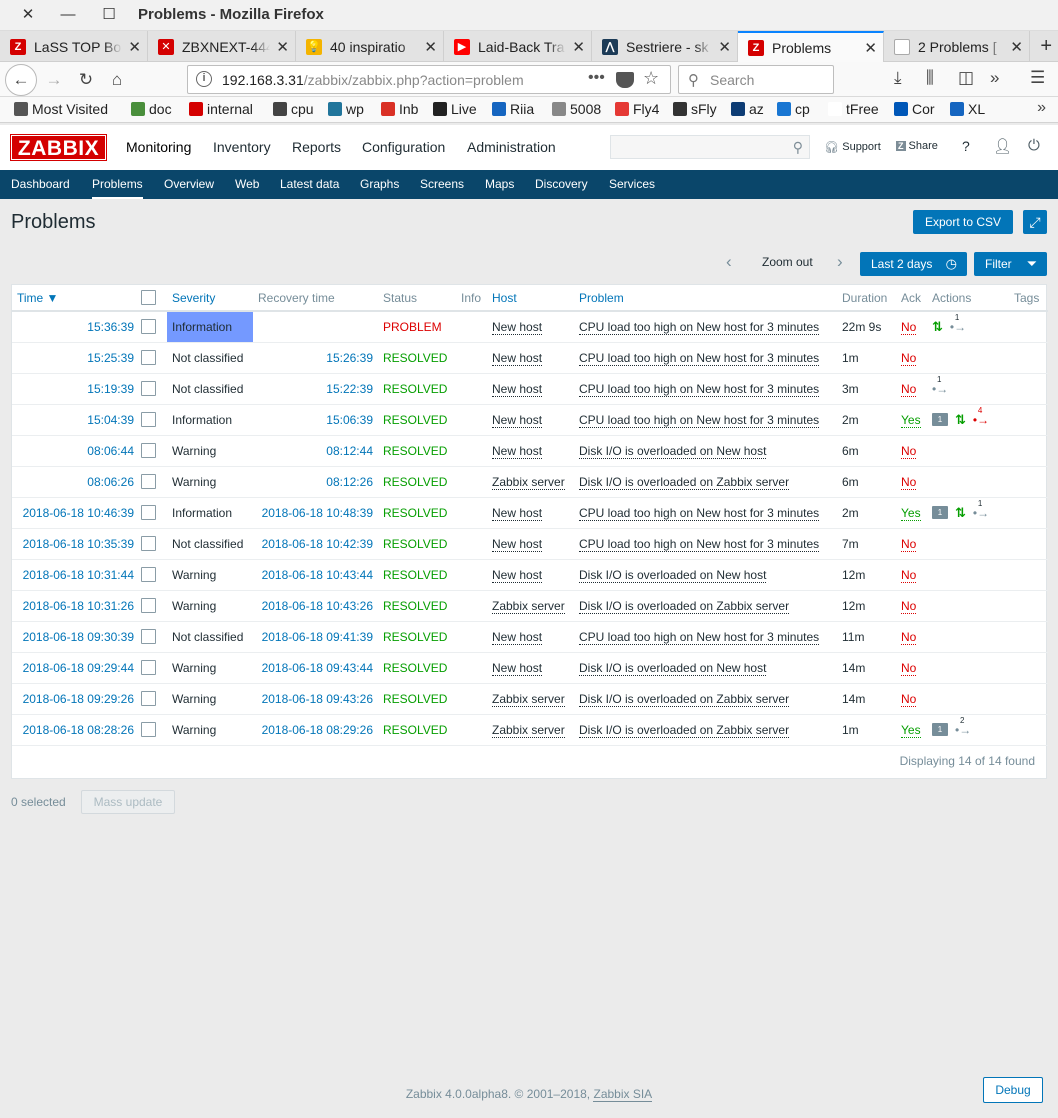 This screenshot has width=1058, height=1118. What do you see at coordinates (913, 264) in the screenshot?
I see `time-period-button: Last 2 days ◷` at bounding box center [913, 264].